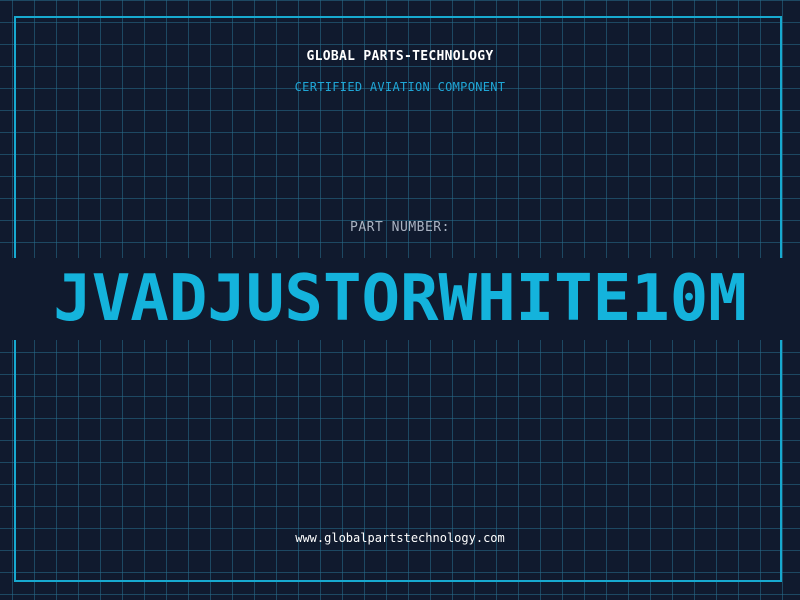 The image size is (800, 600). I want to click on part-number-label: PART NUMBER:, so click(400, 227).